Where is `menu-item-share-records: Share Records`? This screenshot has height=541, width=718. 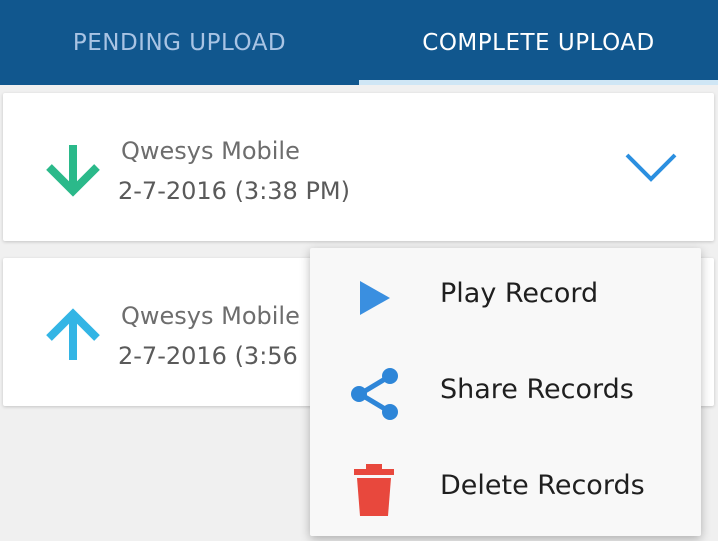 menu-item-share-records: Share Records is located at coordinates (505, 392).